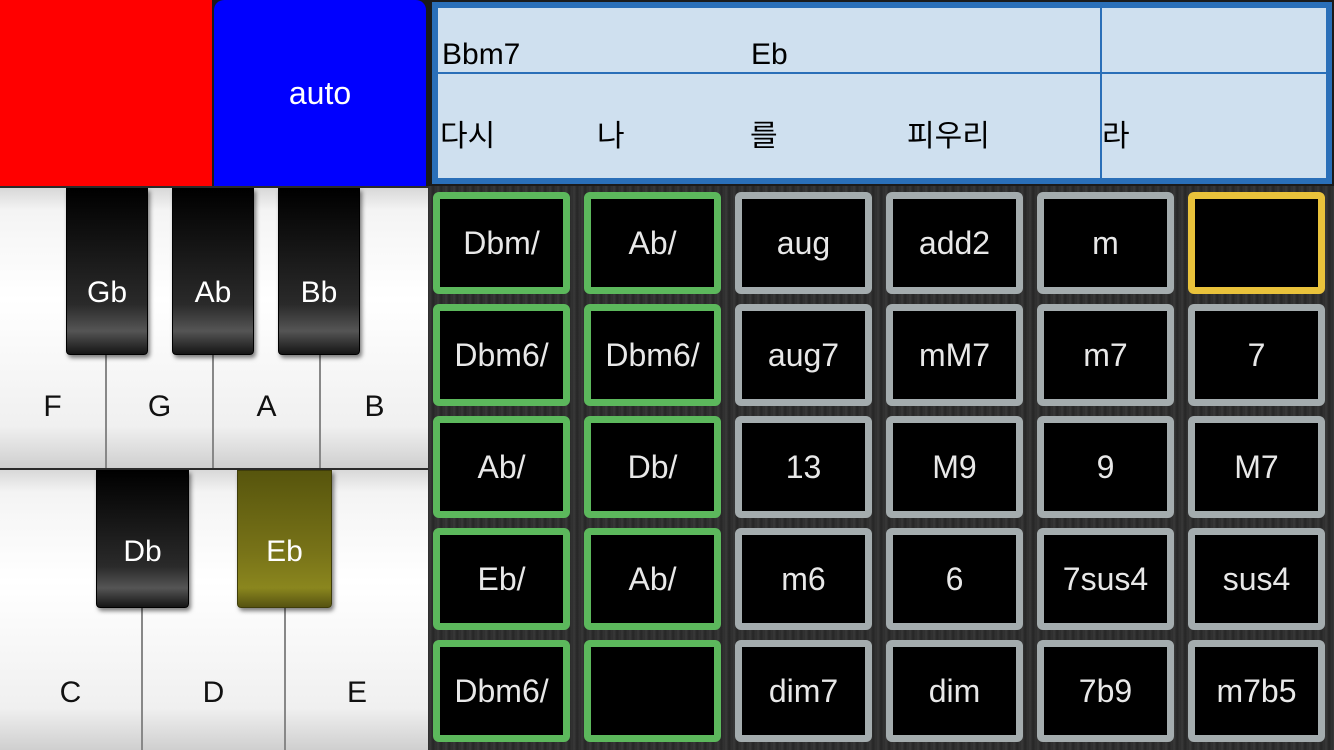 This screenshot has height=750, width=1334. I want to click on record-pad, so click(106, 93).